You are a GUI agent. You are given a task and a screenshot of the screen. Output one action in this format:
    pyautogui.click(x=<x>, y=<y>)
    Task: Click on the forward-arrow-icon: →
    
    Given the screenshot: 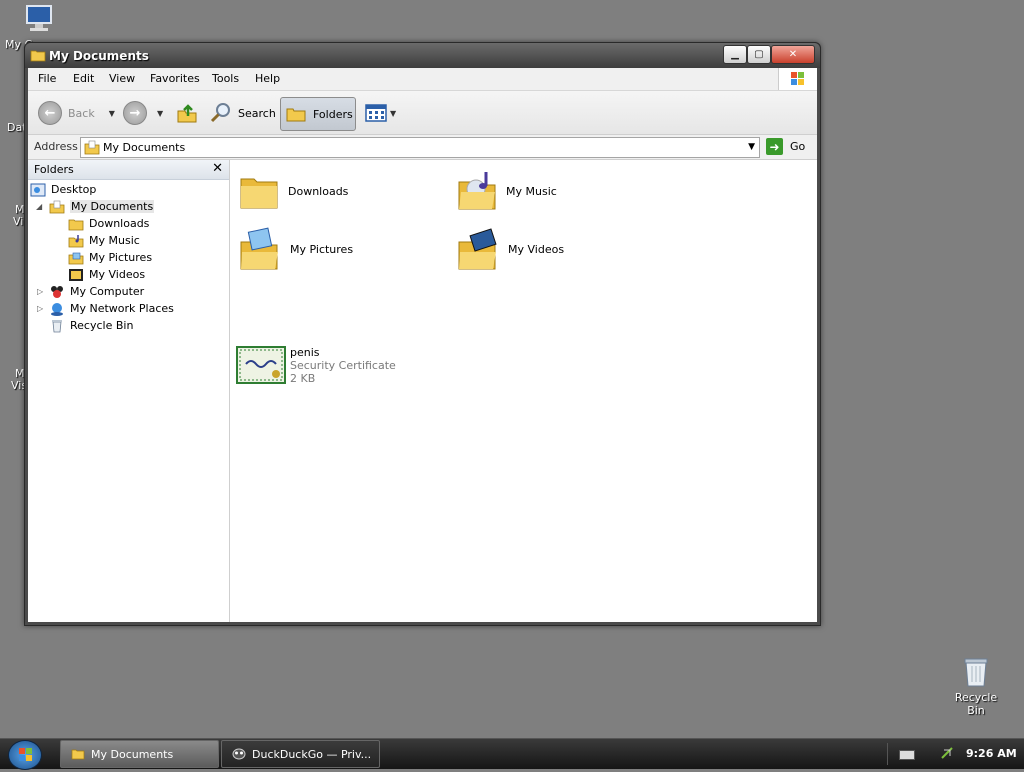 What is the action you would take?
    pyautogui.click(x=135, y=113)
    